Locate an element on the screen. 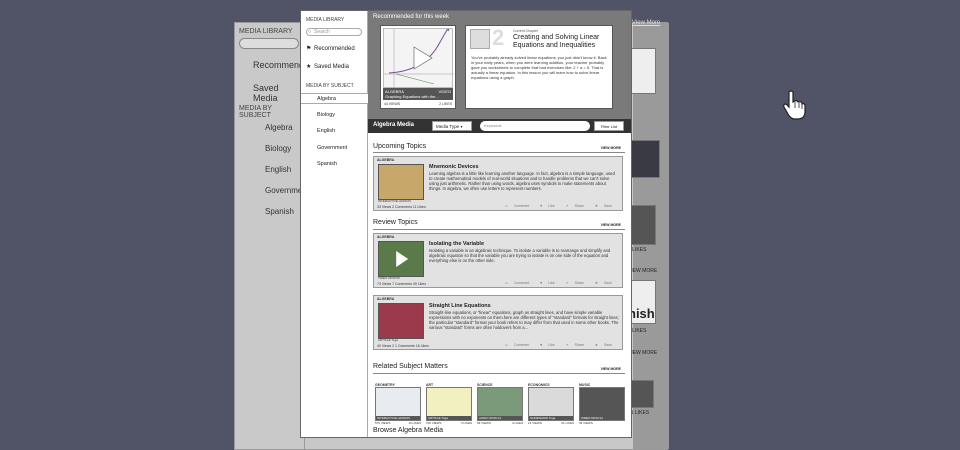  video-length: VIDEO is located at coordinates (444, 91).